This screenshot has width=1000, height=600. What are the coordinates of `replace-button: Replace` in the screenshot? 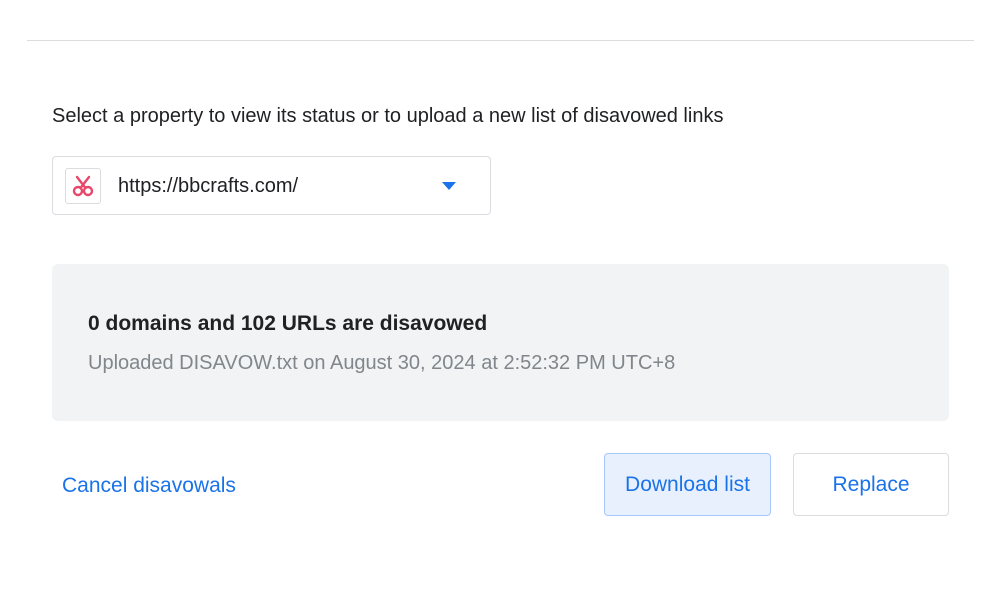 It's located at (871, 484).